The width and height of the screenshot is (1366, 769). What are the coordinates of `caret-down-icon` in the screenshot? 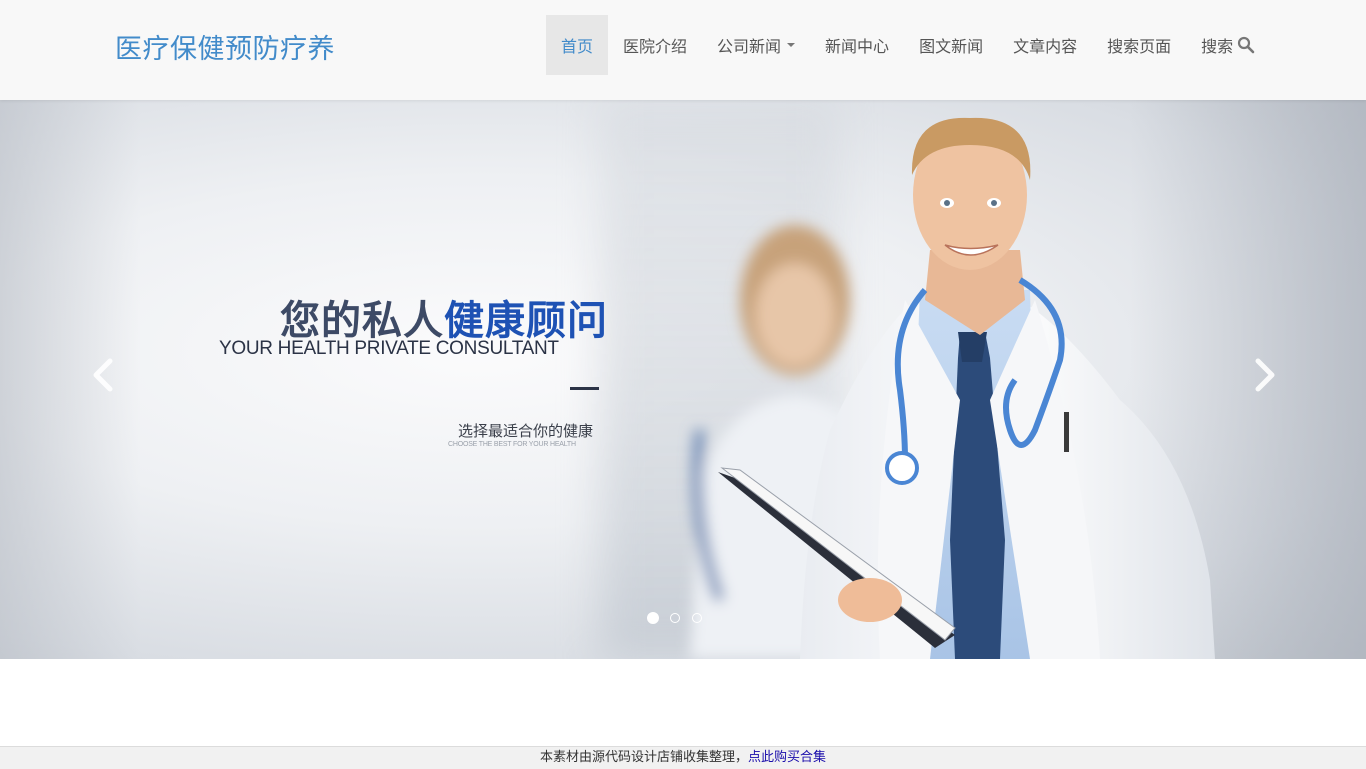 It's located at (791, 45).